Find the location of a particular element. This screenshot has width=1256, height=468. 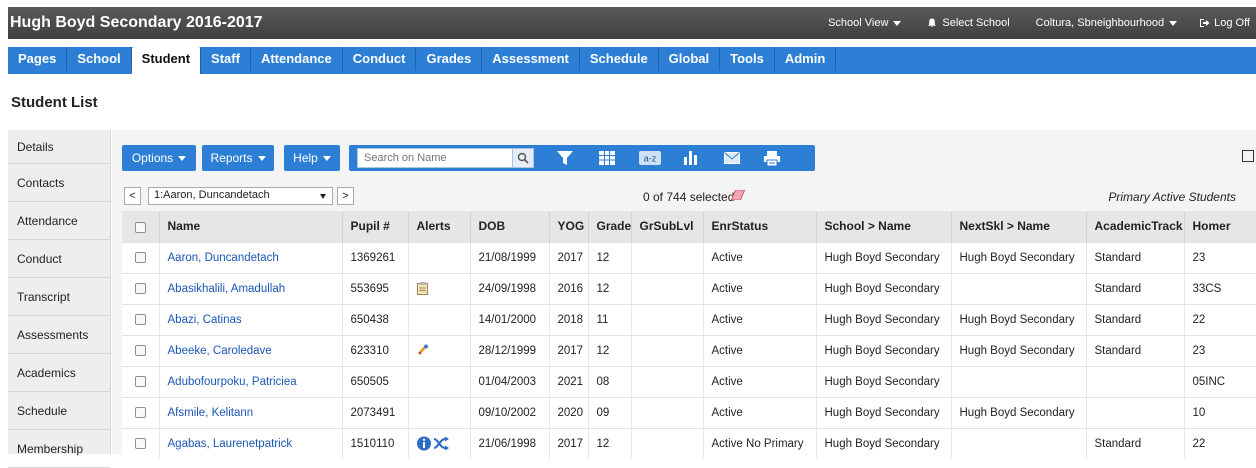

grade-cell: 08 is located at coordinates (610, 381).